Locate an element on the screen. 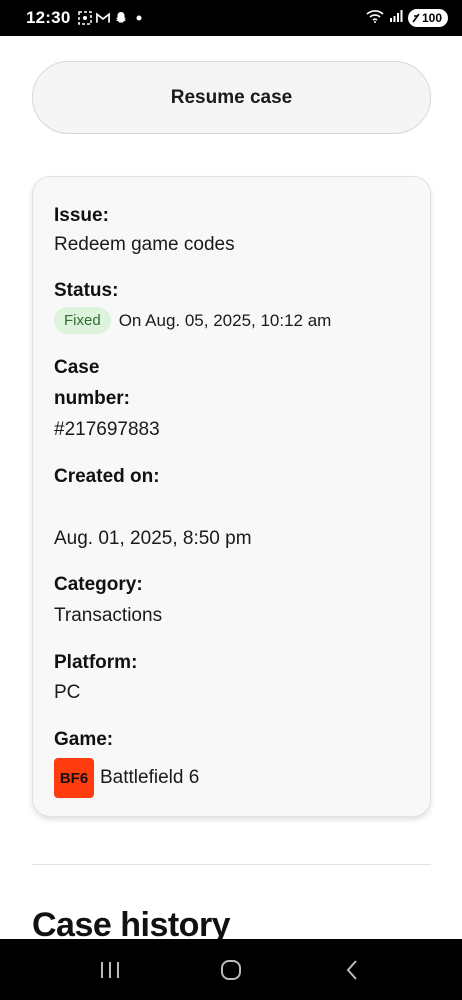 Image resolution: width=462 pixels, height=1000 pixels. issue-label: Issue: is located at coordinates (81, 215).